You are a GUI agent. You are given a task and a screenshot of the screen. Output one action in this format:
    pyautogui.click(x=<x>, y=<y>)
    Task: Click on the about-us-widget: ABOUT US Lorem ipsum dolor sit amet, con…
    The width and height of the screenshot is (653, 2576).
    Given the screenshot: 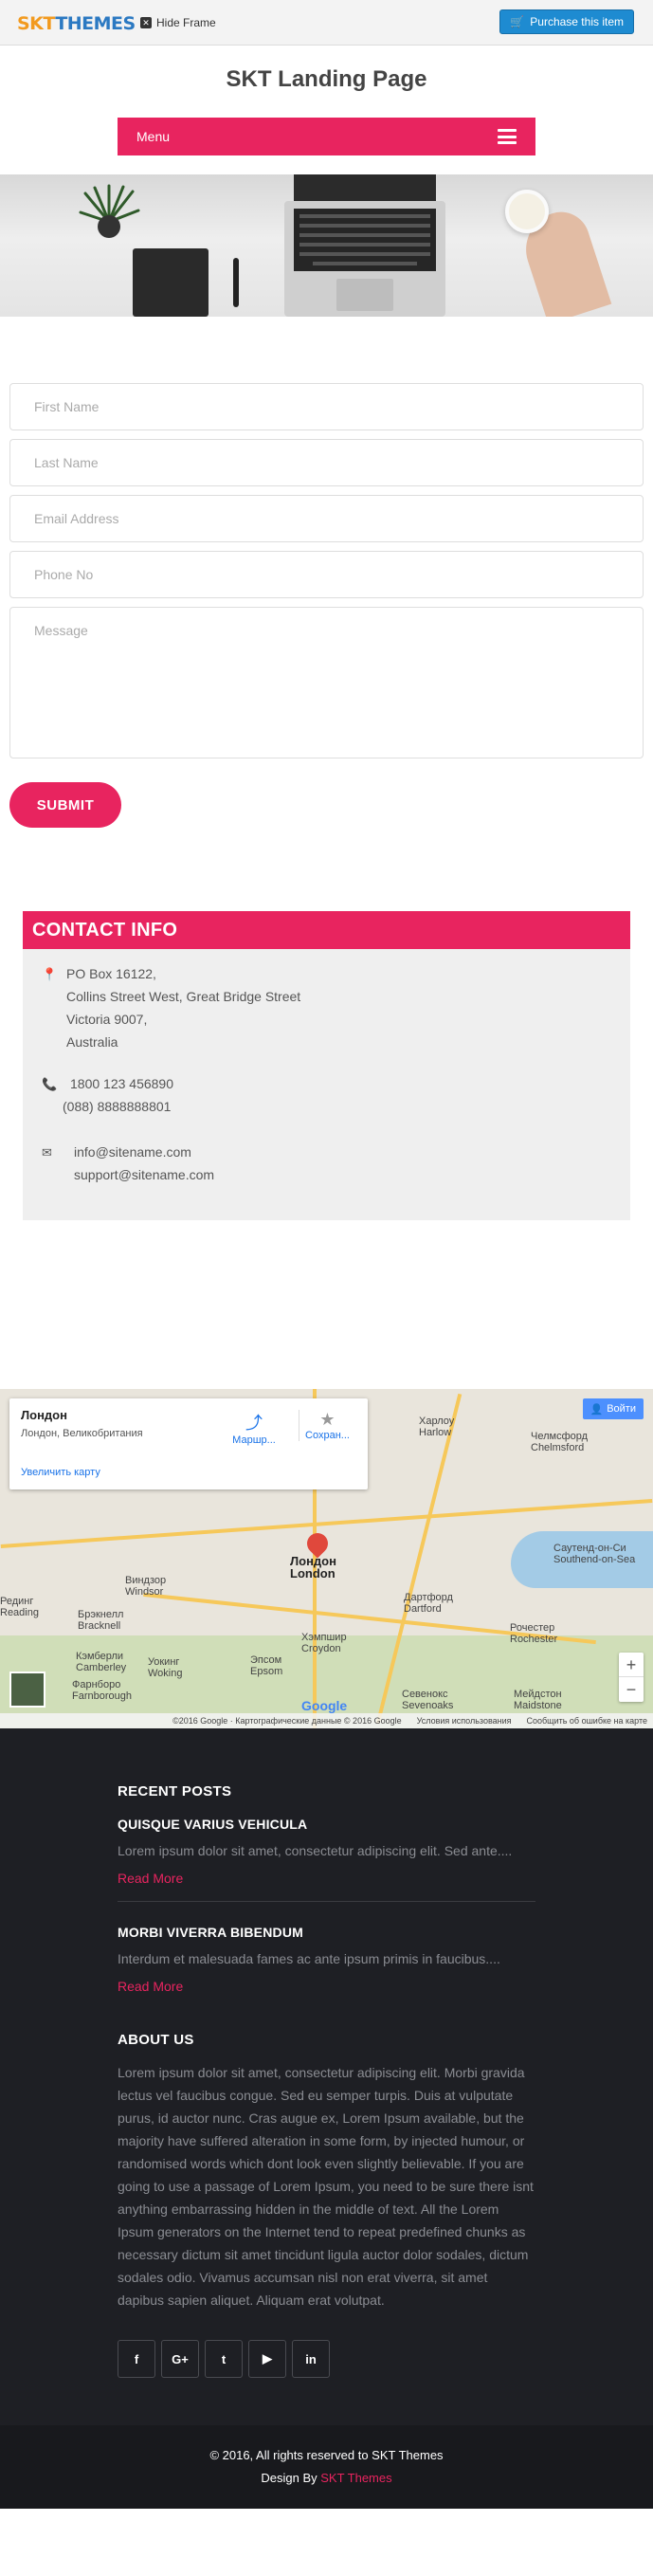 What is the action you would take?
    pyautogui.click(x=326, y=2171)
    